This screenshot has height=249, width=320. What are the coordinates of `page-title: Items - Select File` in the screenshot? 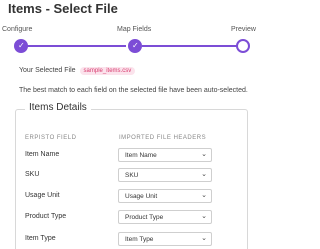 It's located at (63, 8).